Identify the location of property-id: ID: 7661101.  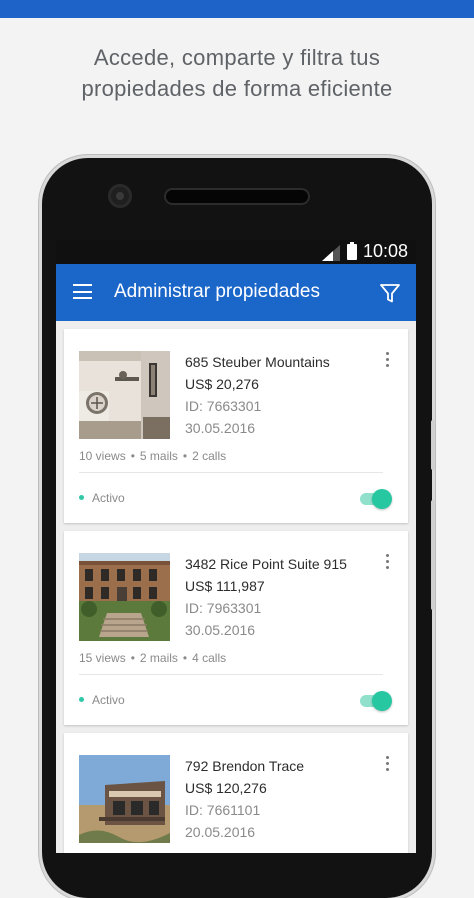
(223, 810).